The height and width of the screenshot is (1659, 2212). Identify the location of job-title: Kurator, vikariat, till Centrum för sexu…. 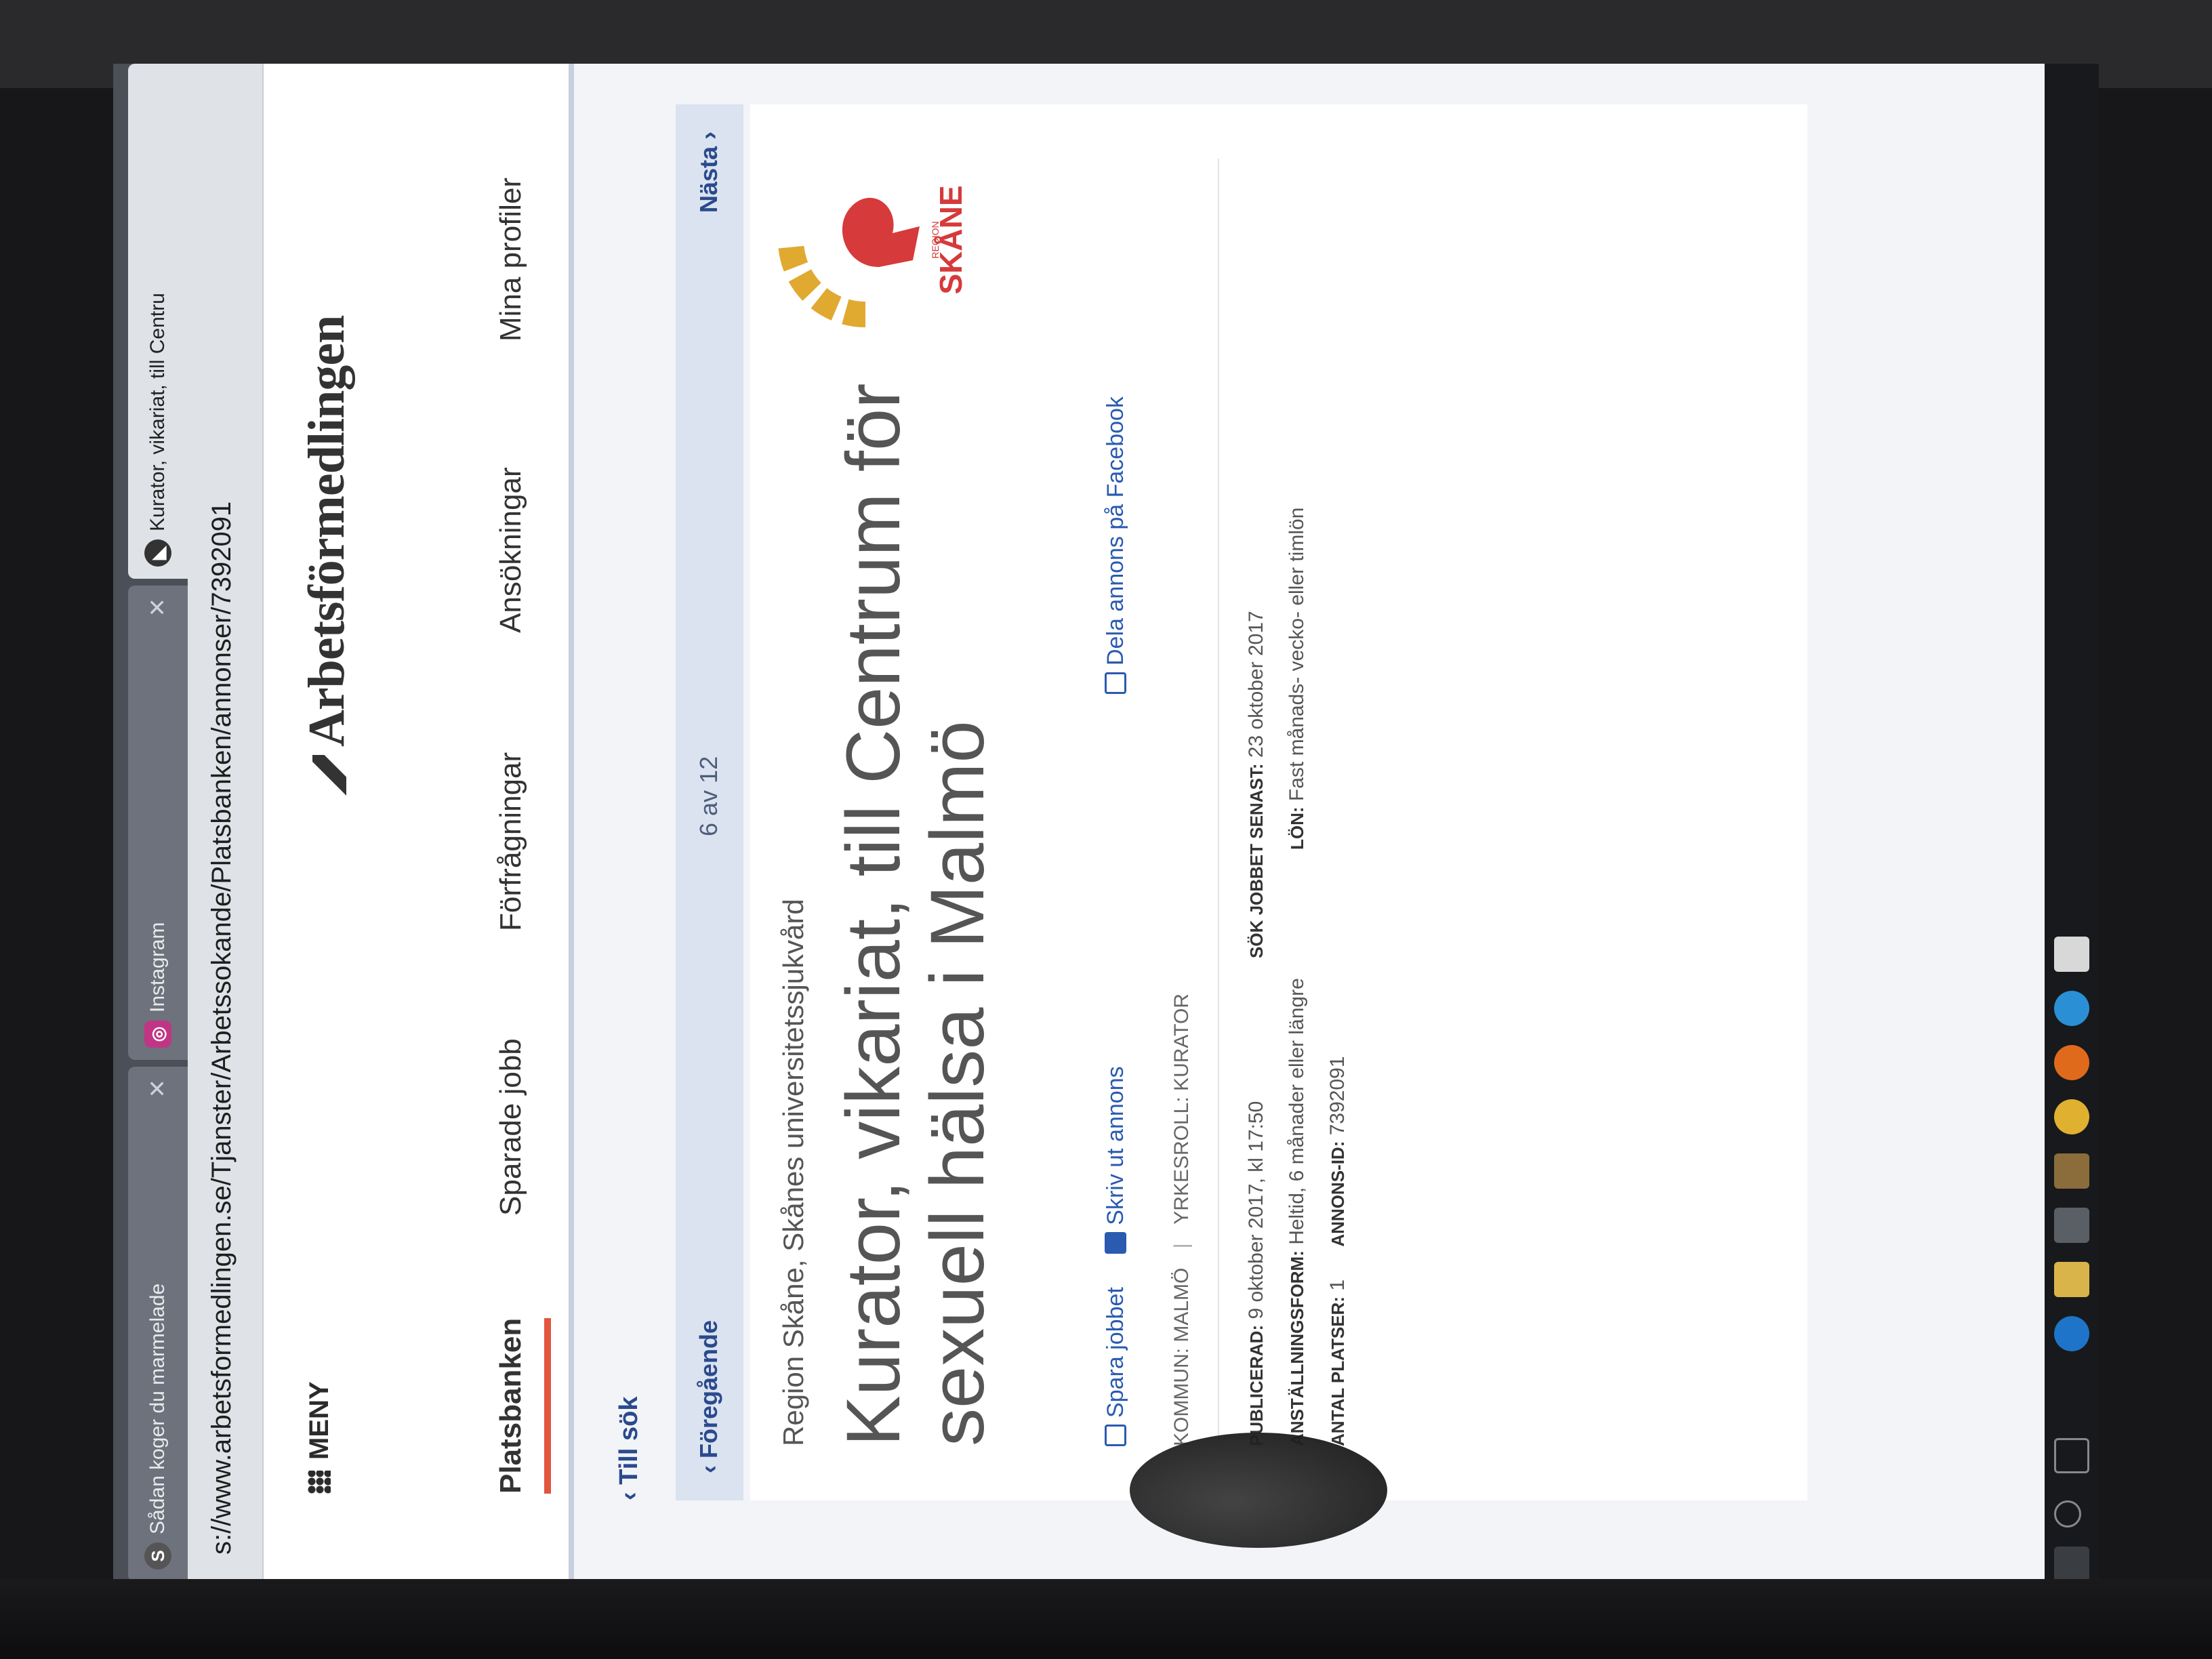
(915, 915).